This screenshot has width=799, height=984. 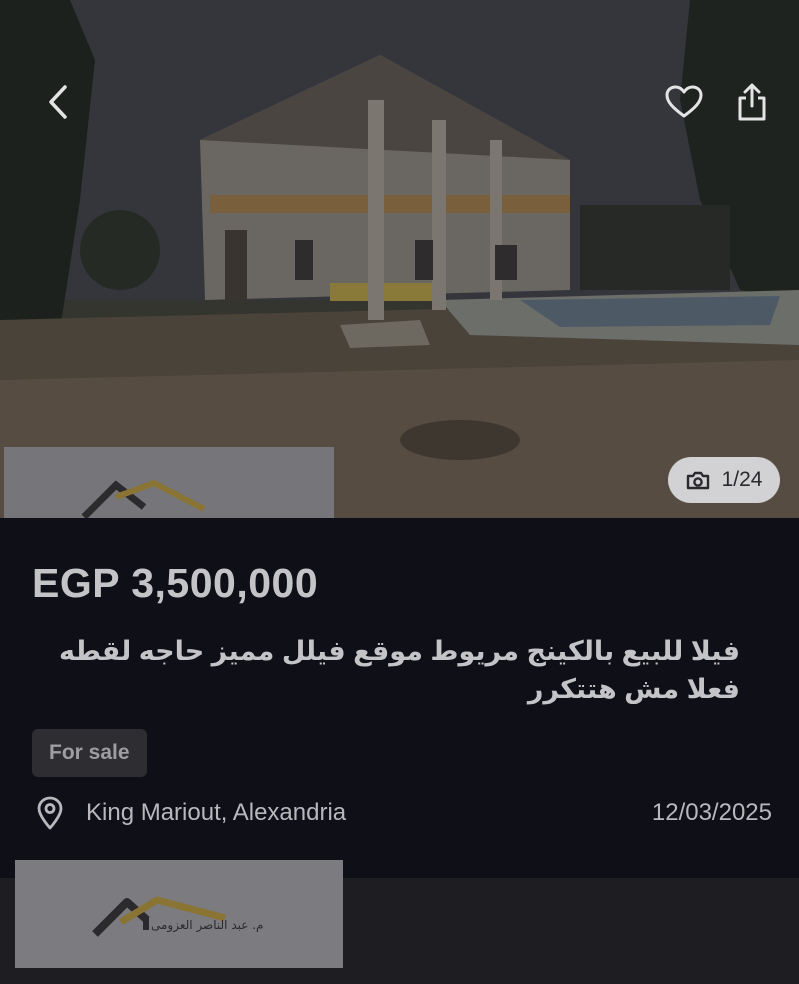 I want to click on favorite-button, so click(x=684, y=102).